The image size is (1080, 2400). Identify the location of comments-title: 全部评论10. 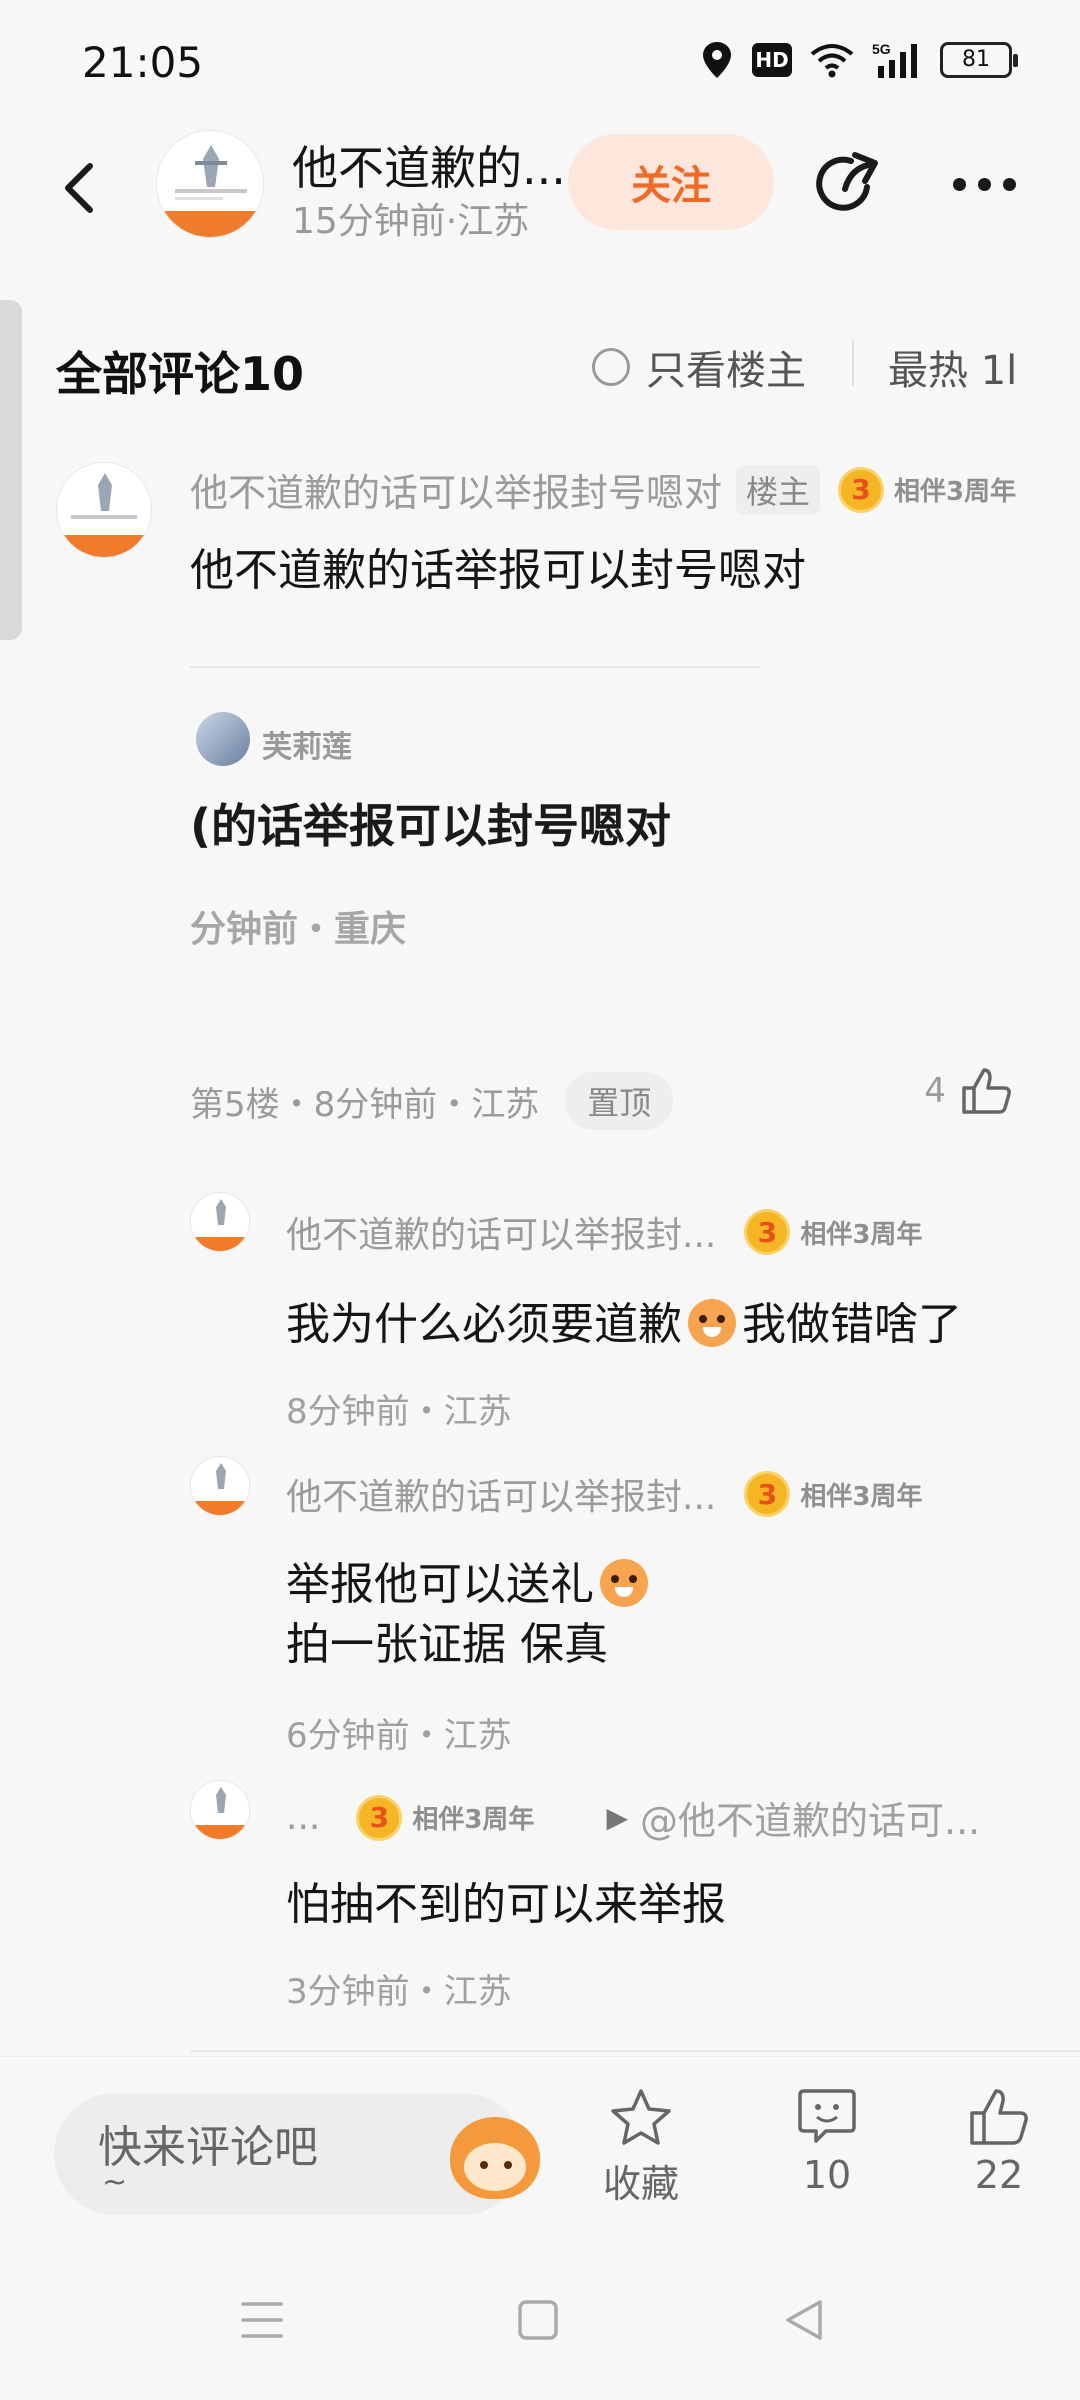
(180, 374).